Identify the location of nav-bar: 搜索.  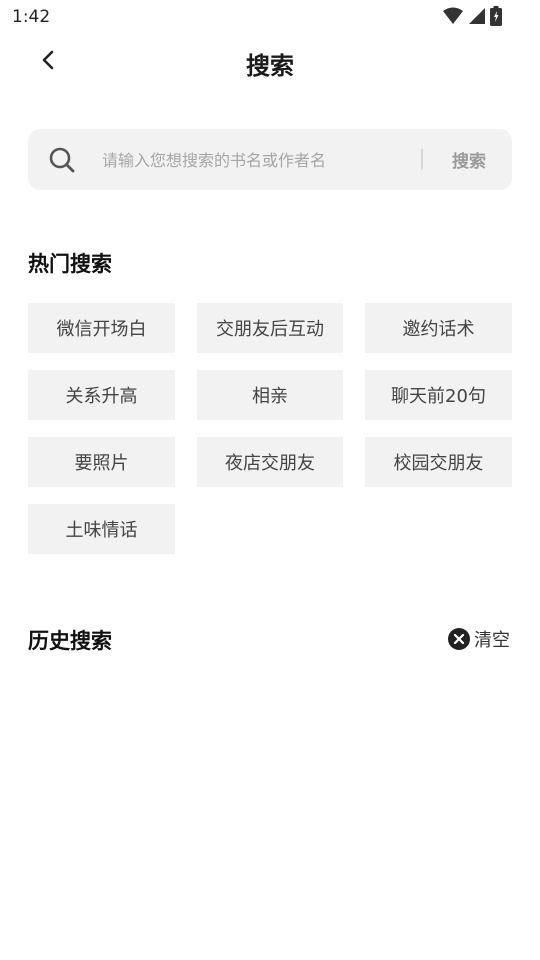
(270, 62).